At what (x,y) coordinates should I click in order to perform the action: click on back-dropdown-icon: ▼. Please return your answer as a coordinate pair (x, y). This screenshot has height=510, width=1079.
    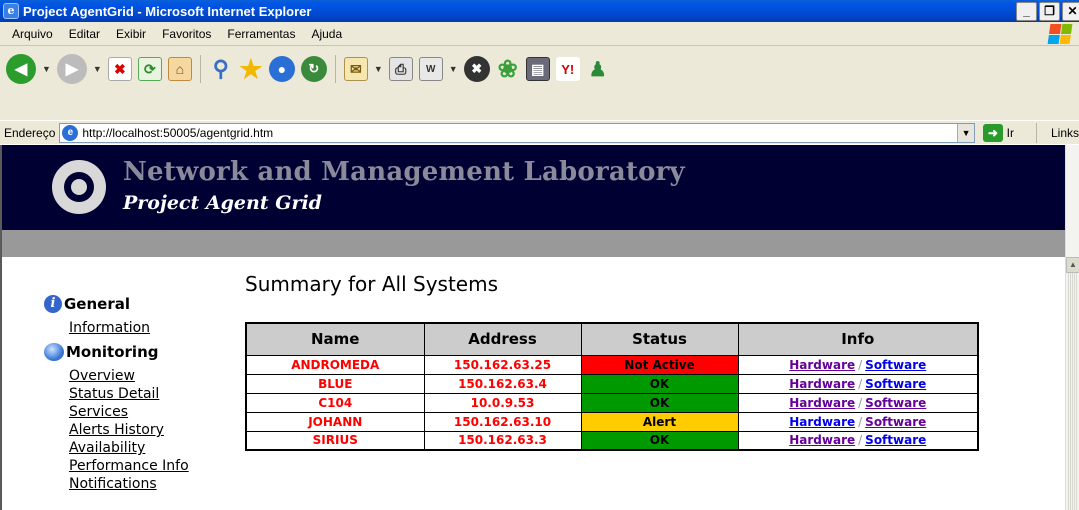
    Looking at the image, I should click on (46, 69).